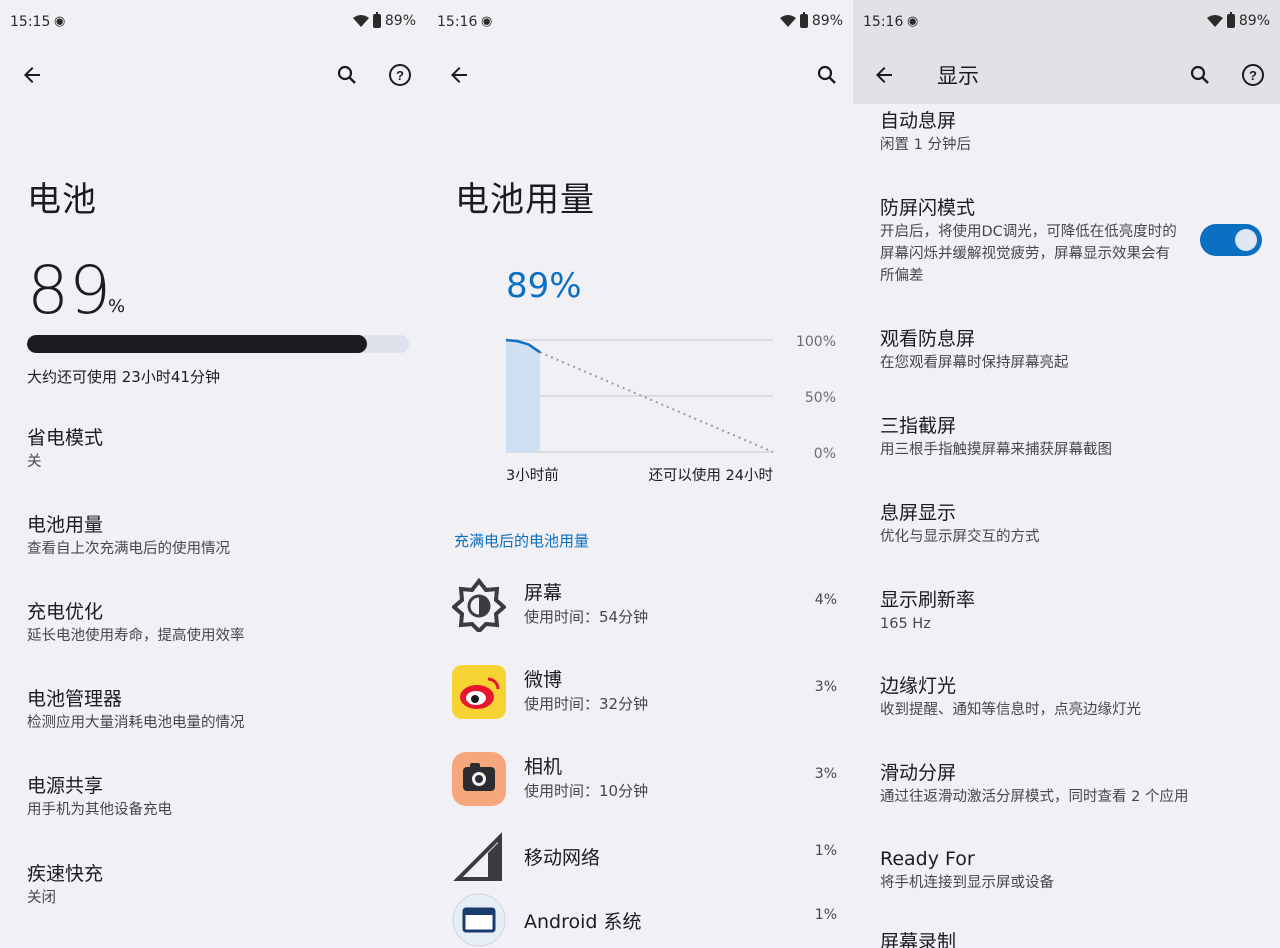 This screenshot has height=948, width=1280. I want to click on app-usage-row-mobile-network: 移动网络 1%, so click(644, 856).